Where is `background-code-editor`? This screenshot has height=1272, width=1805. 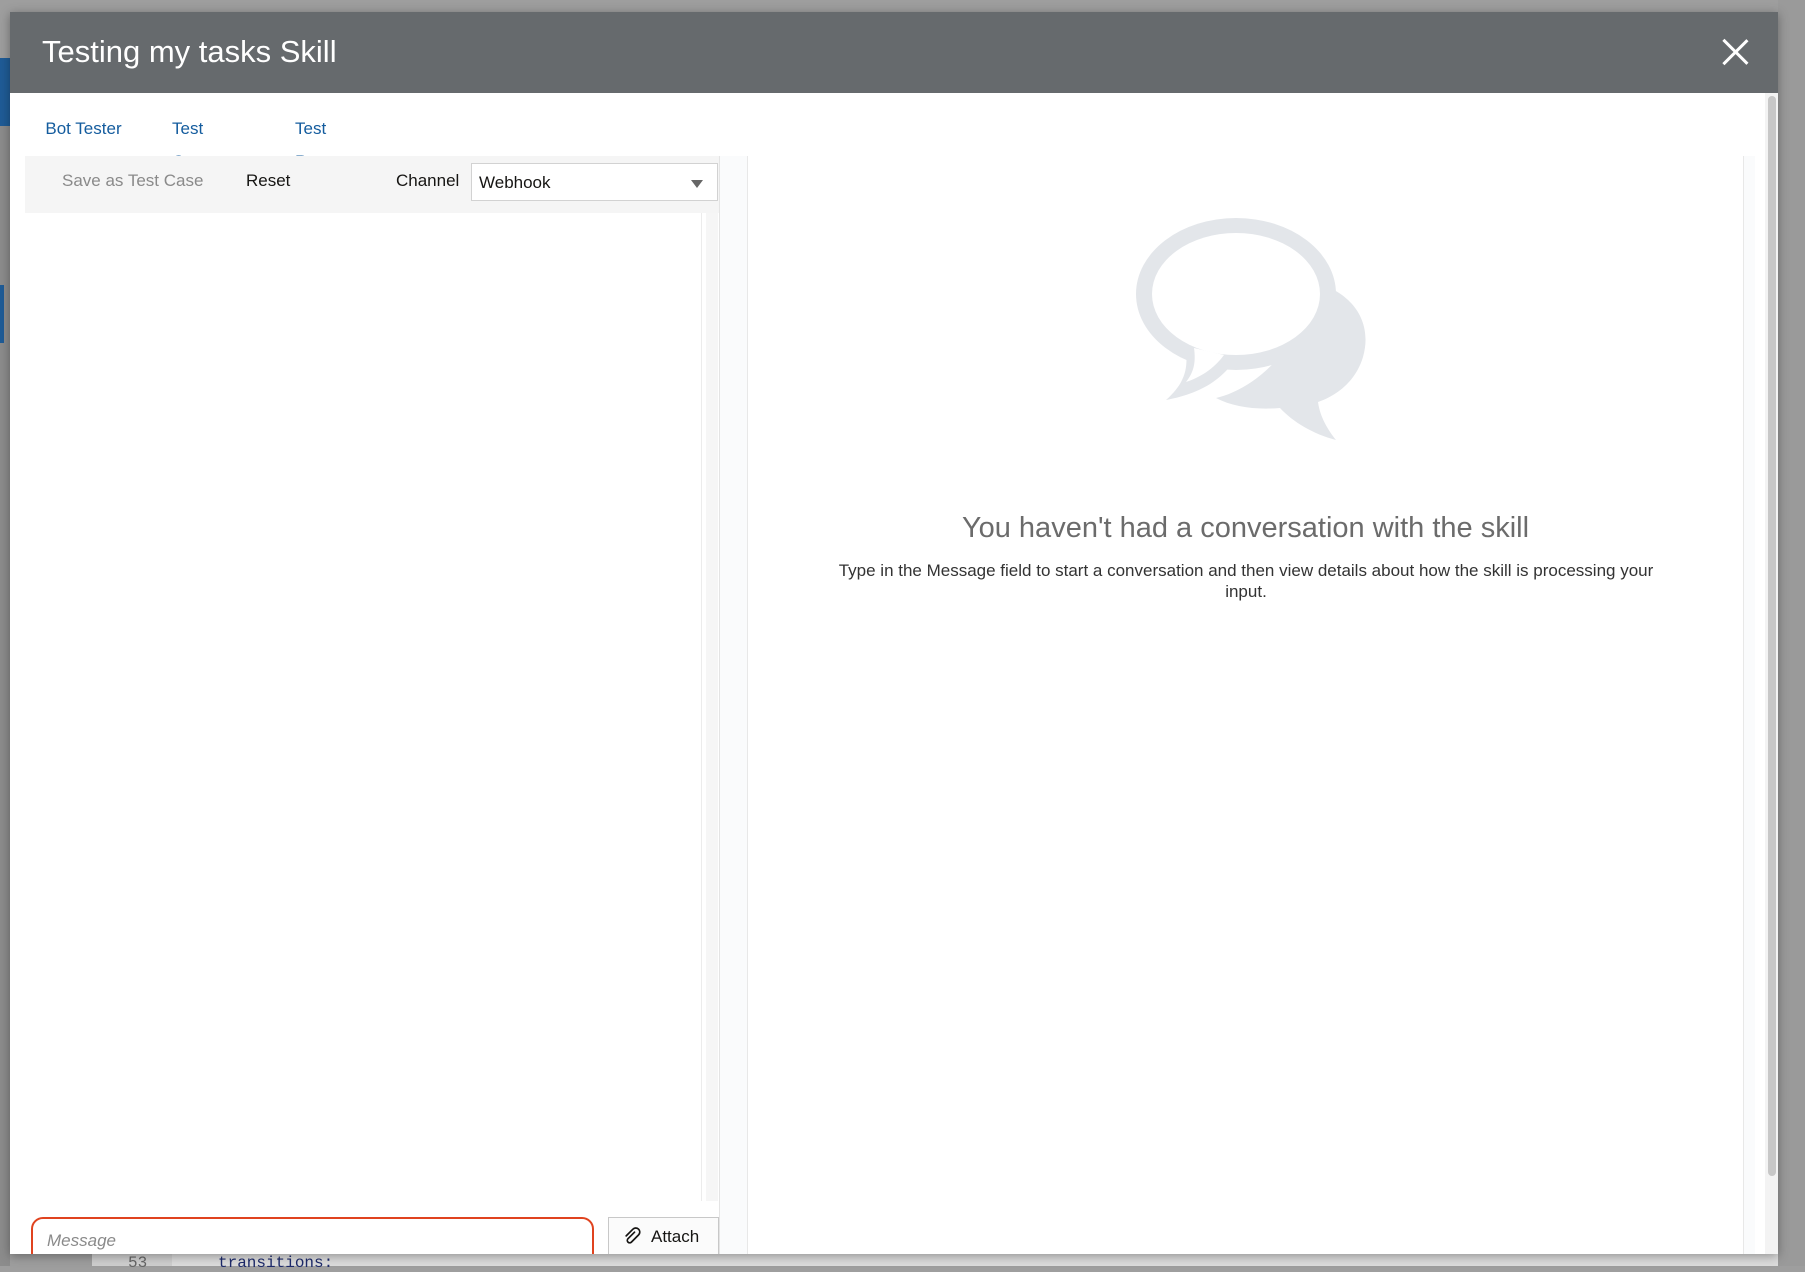 background-code-editor is located at coordinates (935, 1260).